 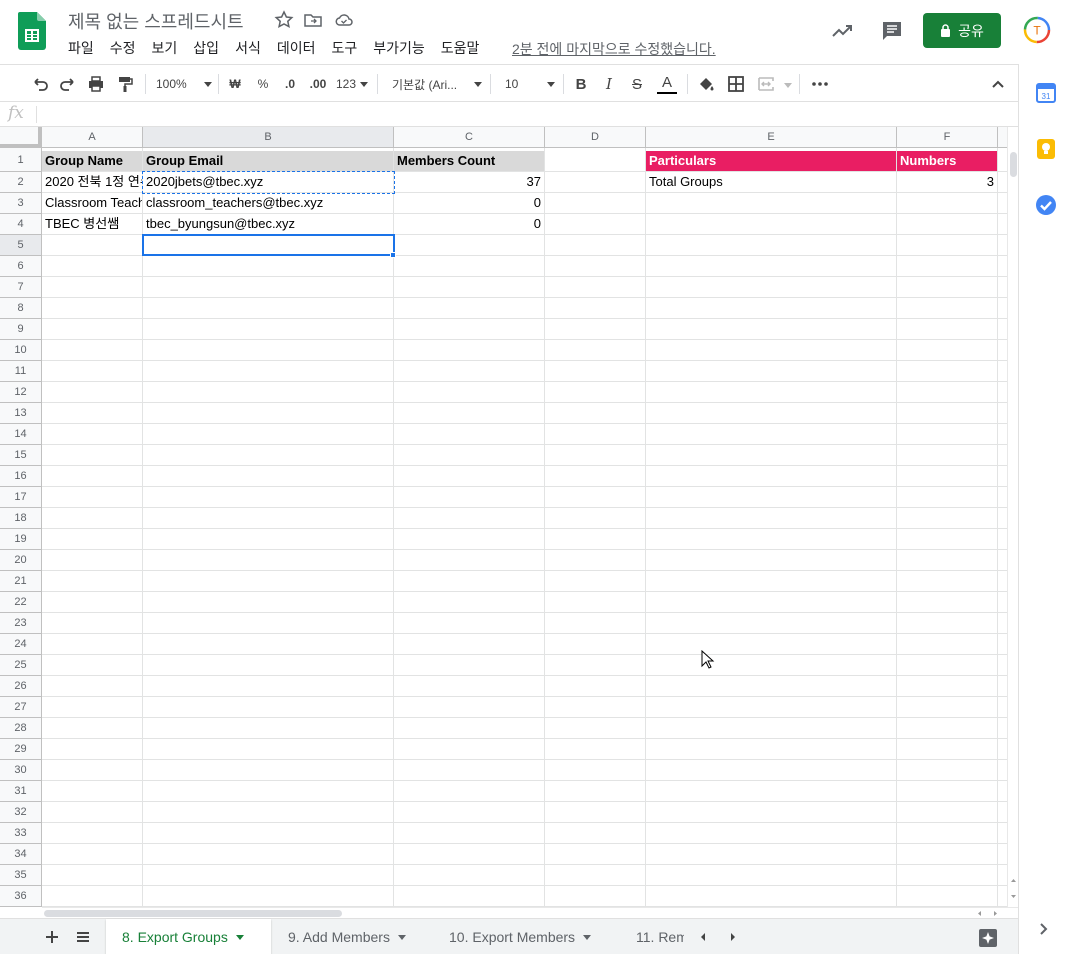 I want to click on row-header: 23, so click(x=21, y=623).